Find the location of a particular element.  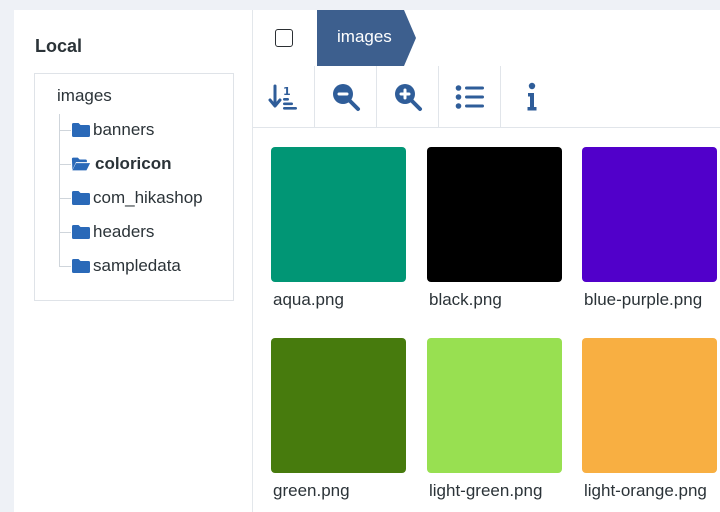

tree-root-images: images is located at coordinates (84, 96).